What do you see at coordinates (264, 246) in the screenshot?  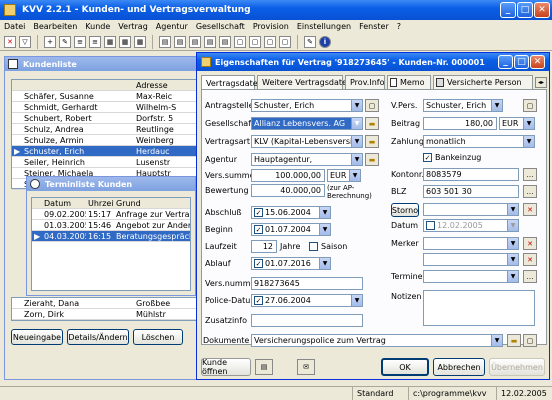 I see `laufzeit-input: 12` at bounding box center [264, 246].